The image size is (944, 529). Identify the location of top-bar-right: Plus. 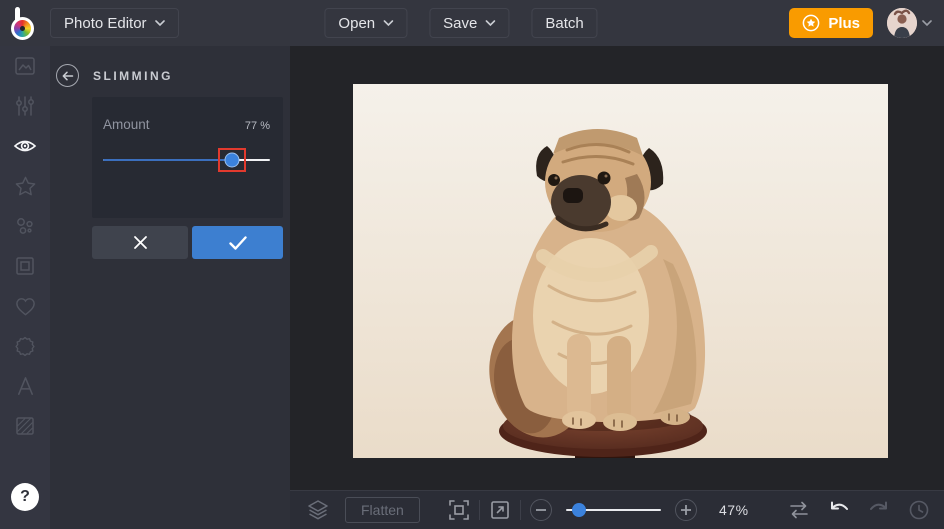
(860, 23).